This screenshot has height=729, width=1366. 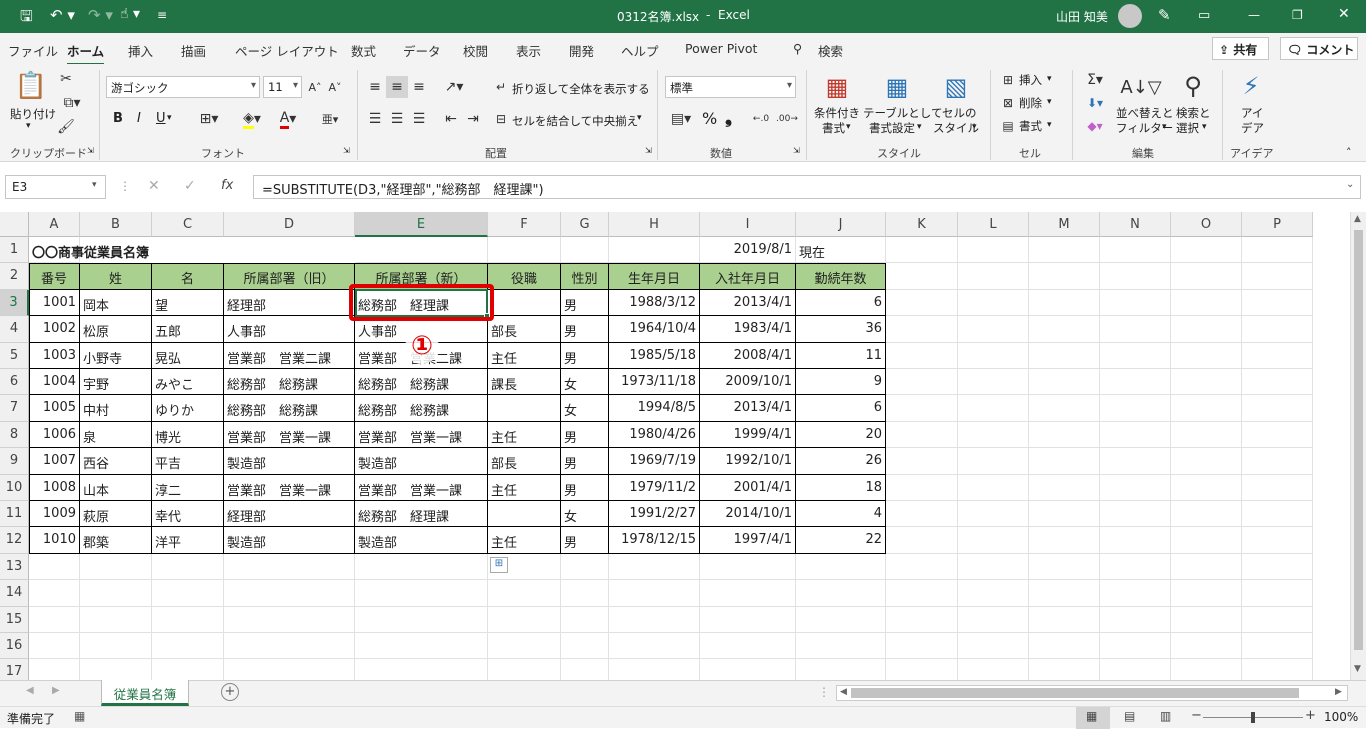 What do you see at coordinates (335, 87) in the screenshot?
I see `font-shrink-icon: A˅` at bounding box center [335, 87].